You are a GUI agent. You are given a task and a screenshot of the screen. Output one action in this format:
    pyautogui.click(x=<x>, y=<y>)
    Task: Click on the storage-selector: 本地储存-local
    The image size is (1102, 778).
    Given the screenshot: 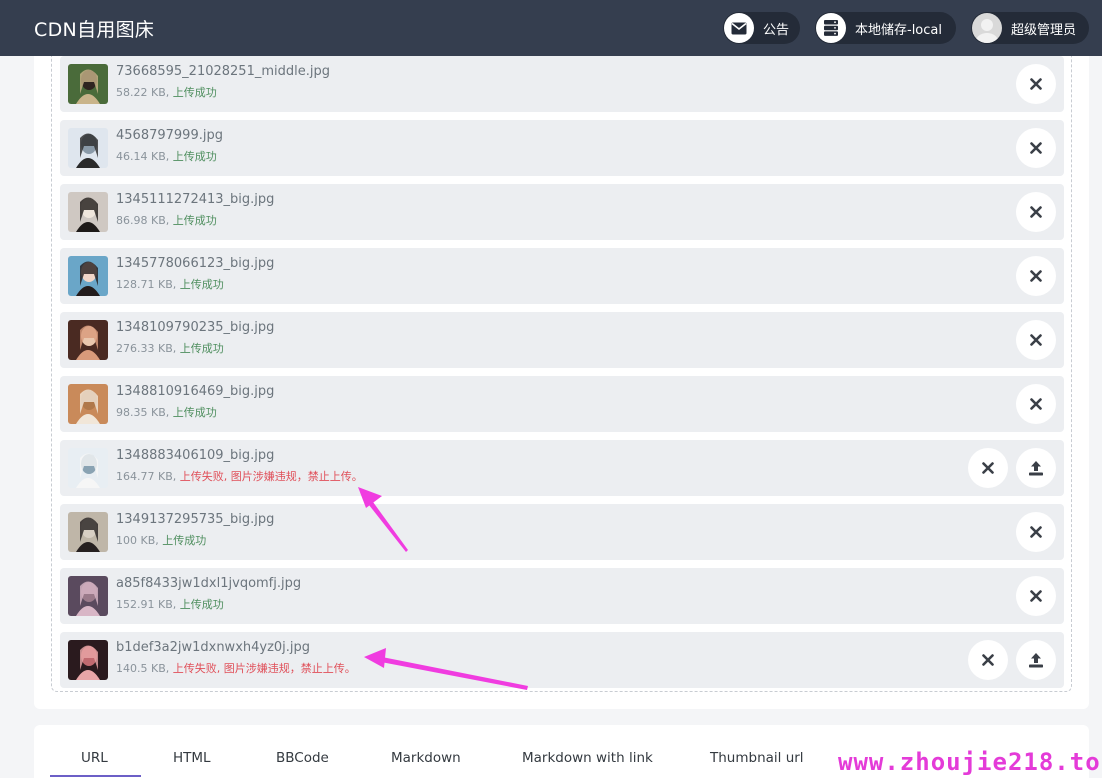 What is the action you would take?
    pyautogui.click(x=885, y=28)
    